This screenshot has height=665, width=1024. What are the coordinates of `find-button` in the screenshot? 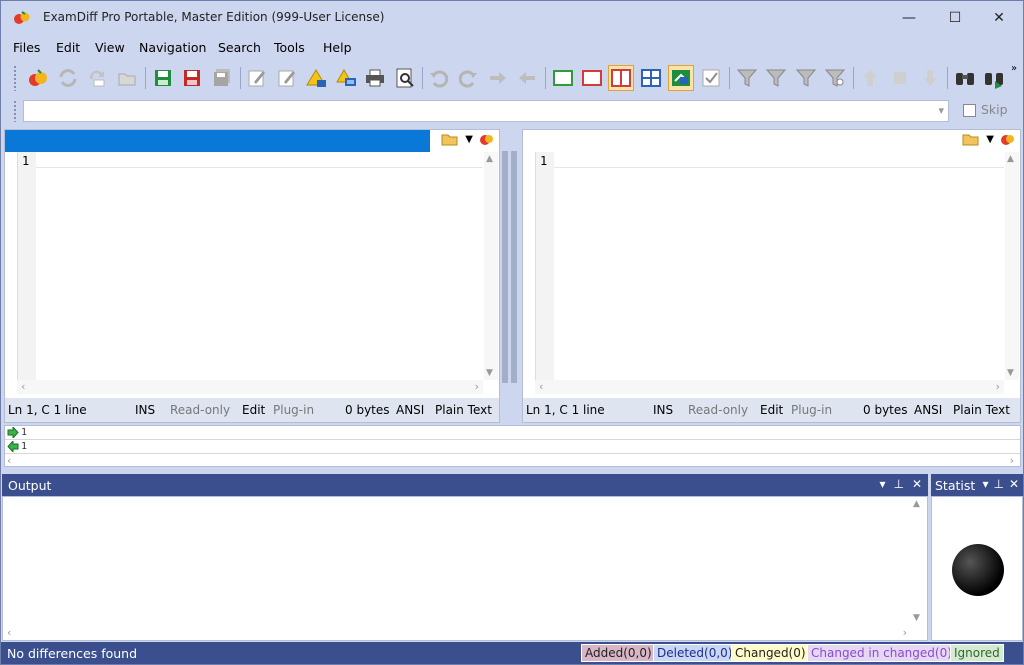 It's located at (965, 78).